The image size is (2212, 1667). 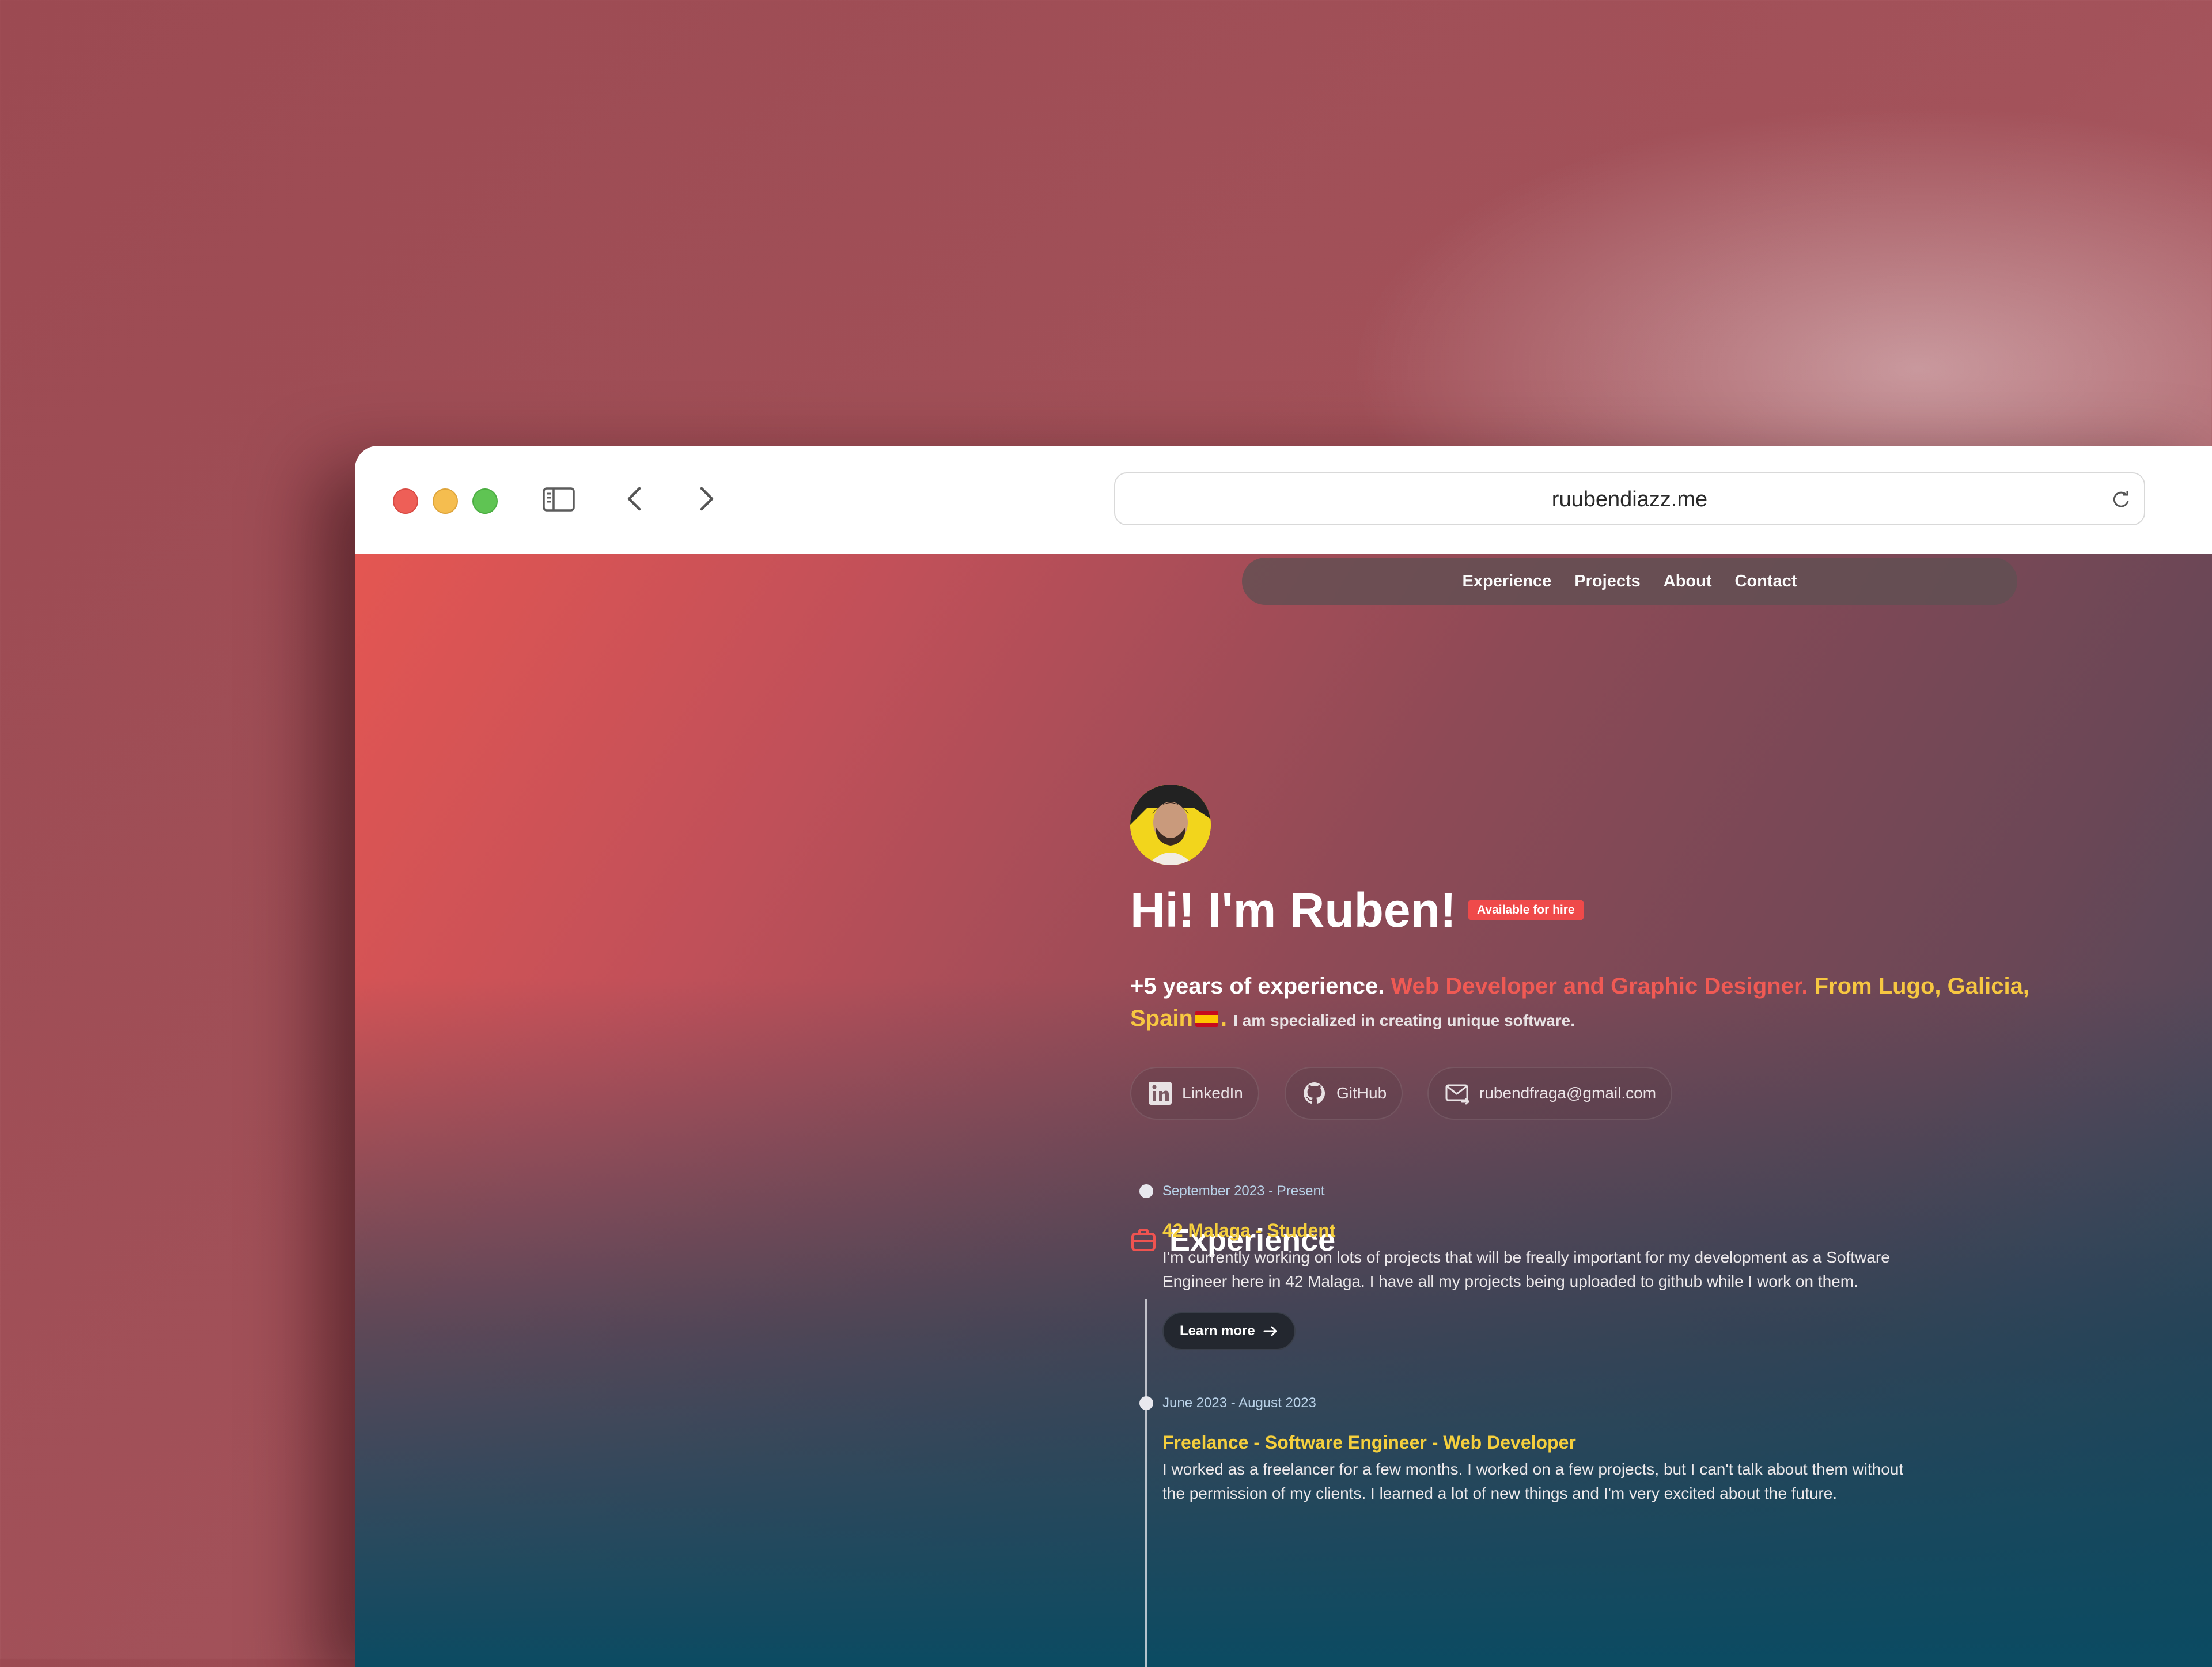 What do you see at coordinates (1507, 581) in the screenshot?
I see `nav-experience: Experience` at bounding box center [1507, 581].